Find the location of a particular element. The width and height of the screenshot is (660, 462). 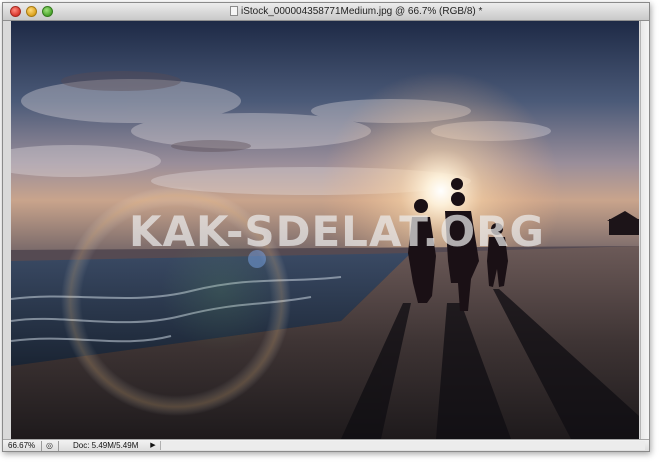

watermark-text: KAK-SDELAT.ORG is located at coordinates (337, 231).